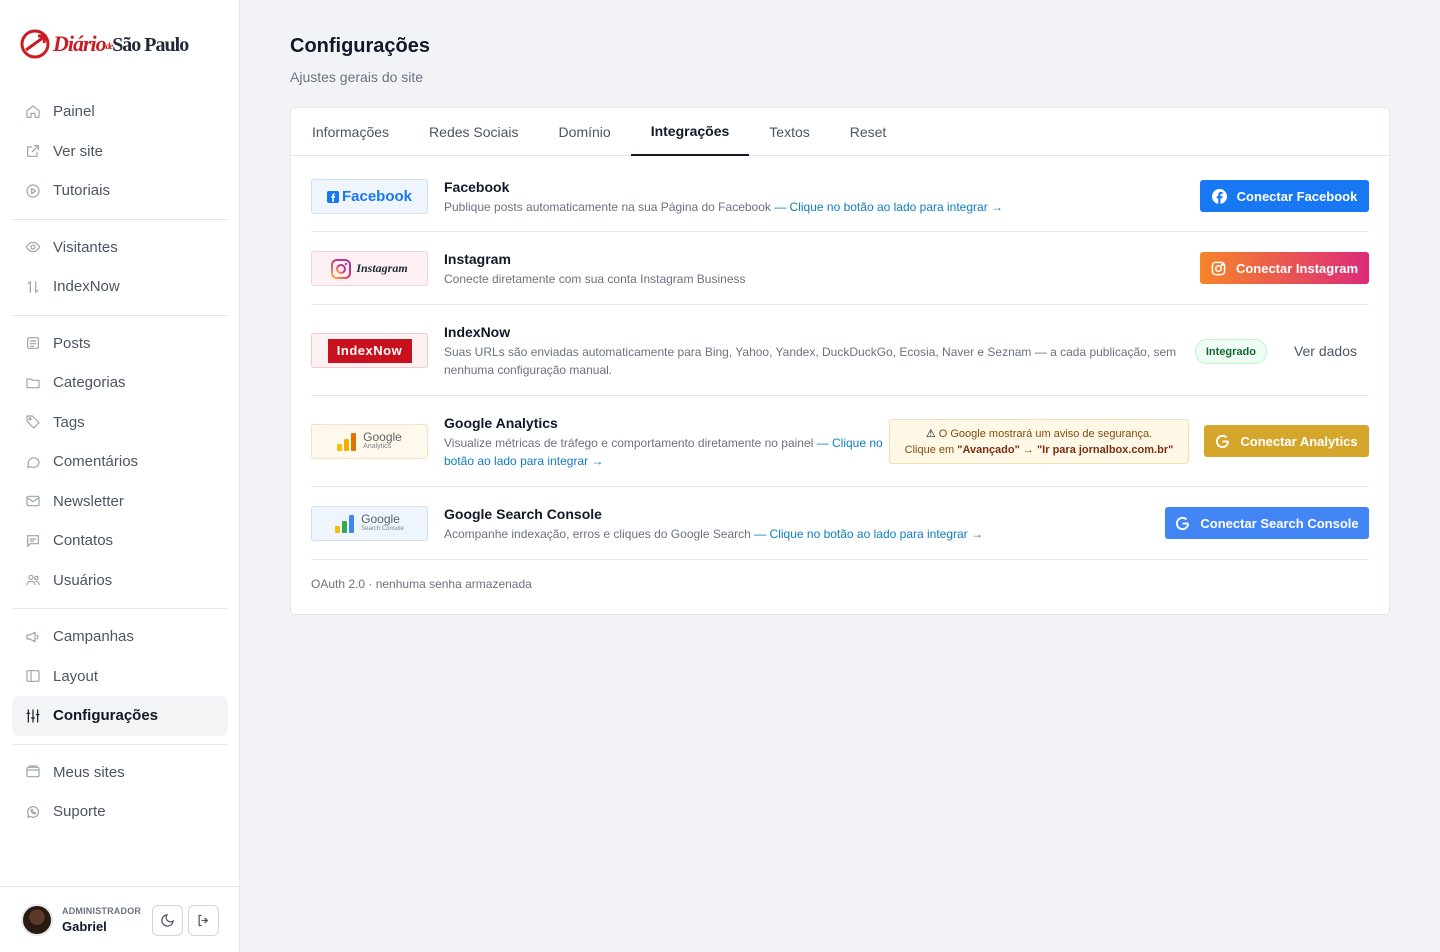 This screenshot has height=952, width=1440. What do you see at coordinates (421, 584) in the screenshot?
I see `oauth-note: OAuth 2.0 · nenhuma senha armazenada` at bounding box center [421, 584].